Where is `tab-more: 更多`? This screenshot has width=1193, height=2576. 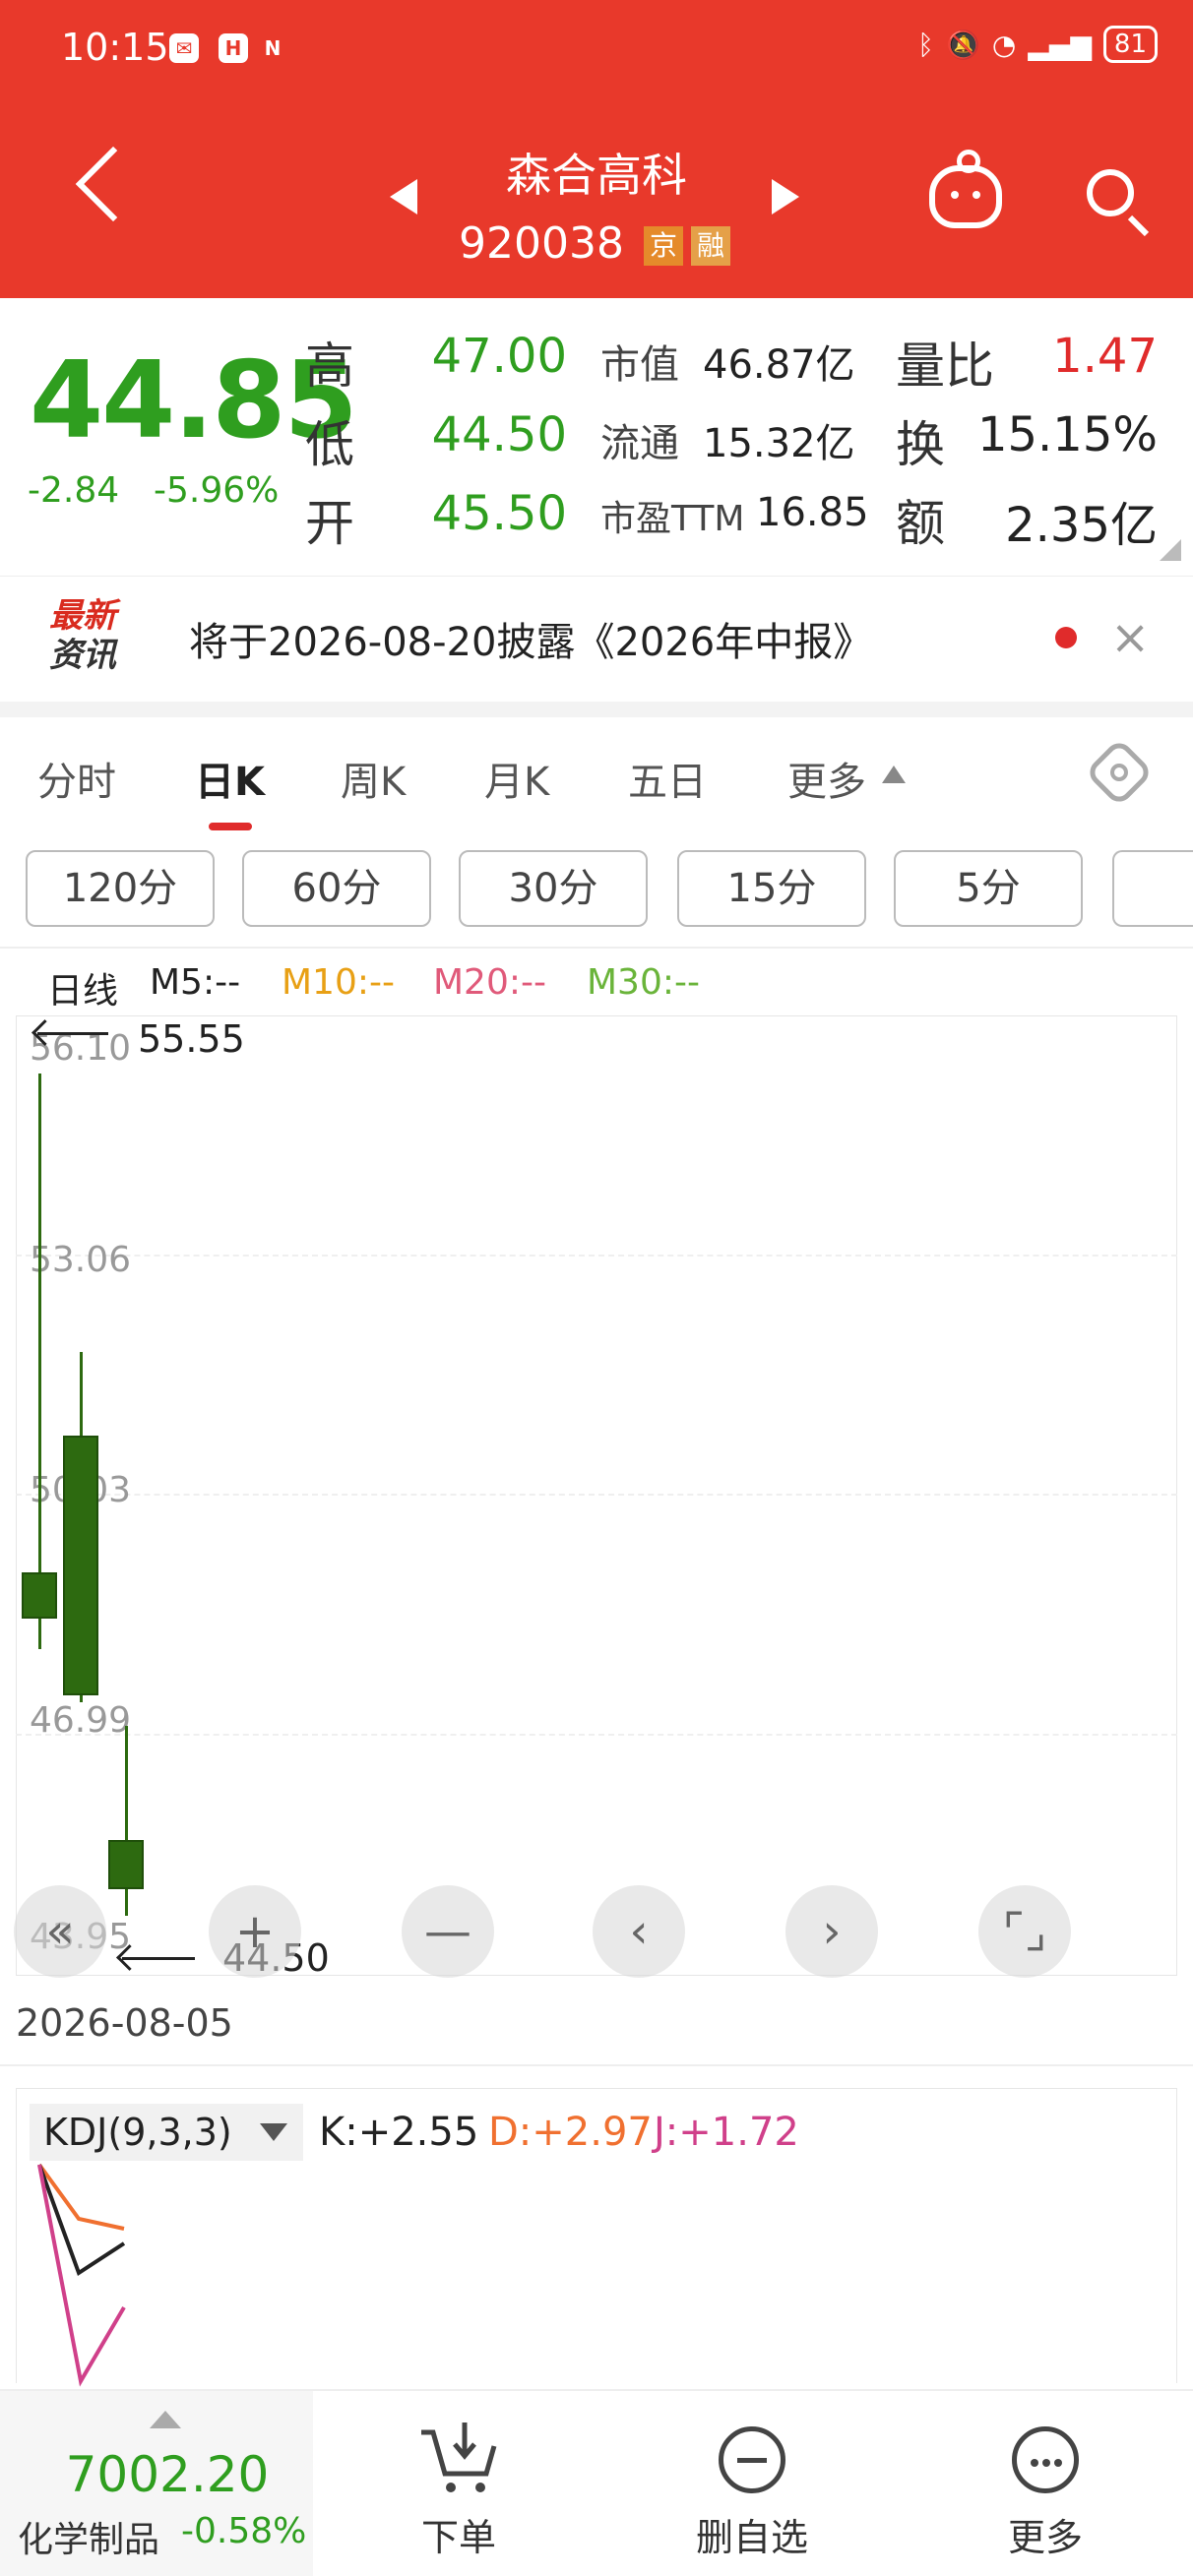
tab-more: 更多 is located at coordinates (826, 778).